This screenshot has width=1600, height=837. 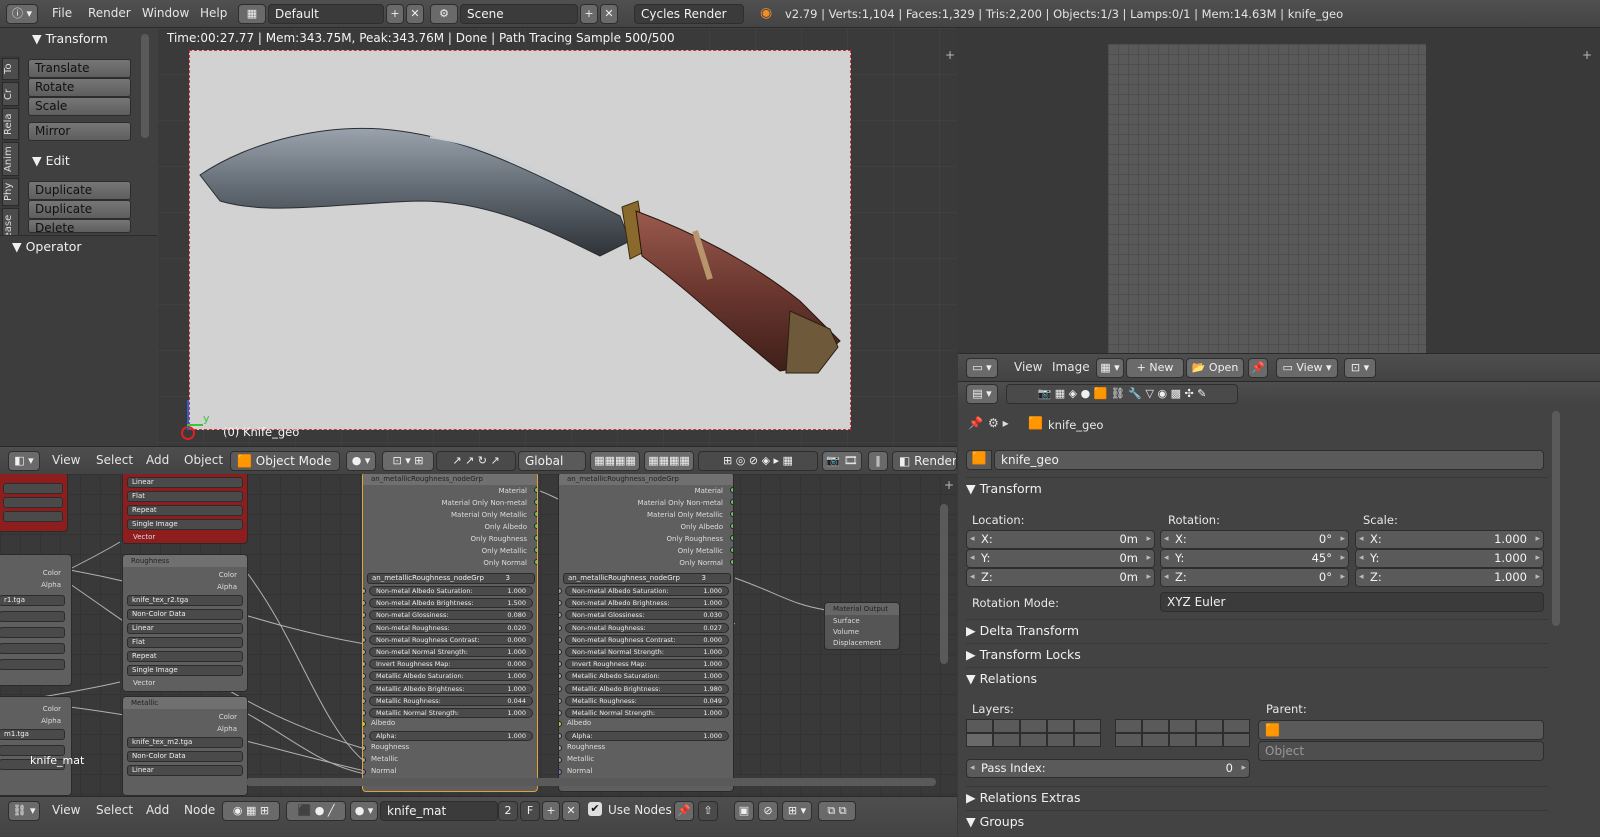 What do you see at coordinates (595, 809) in the screenshot?
I see `use-nodes-checkbox: ✔` at bounding box center [595, 809].